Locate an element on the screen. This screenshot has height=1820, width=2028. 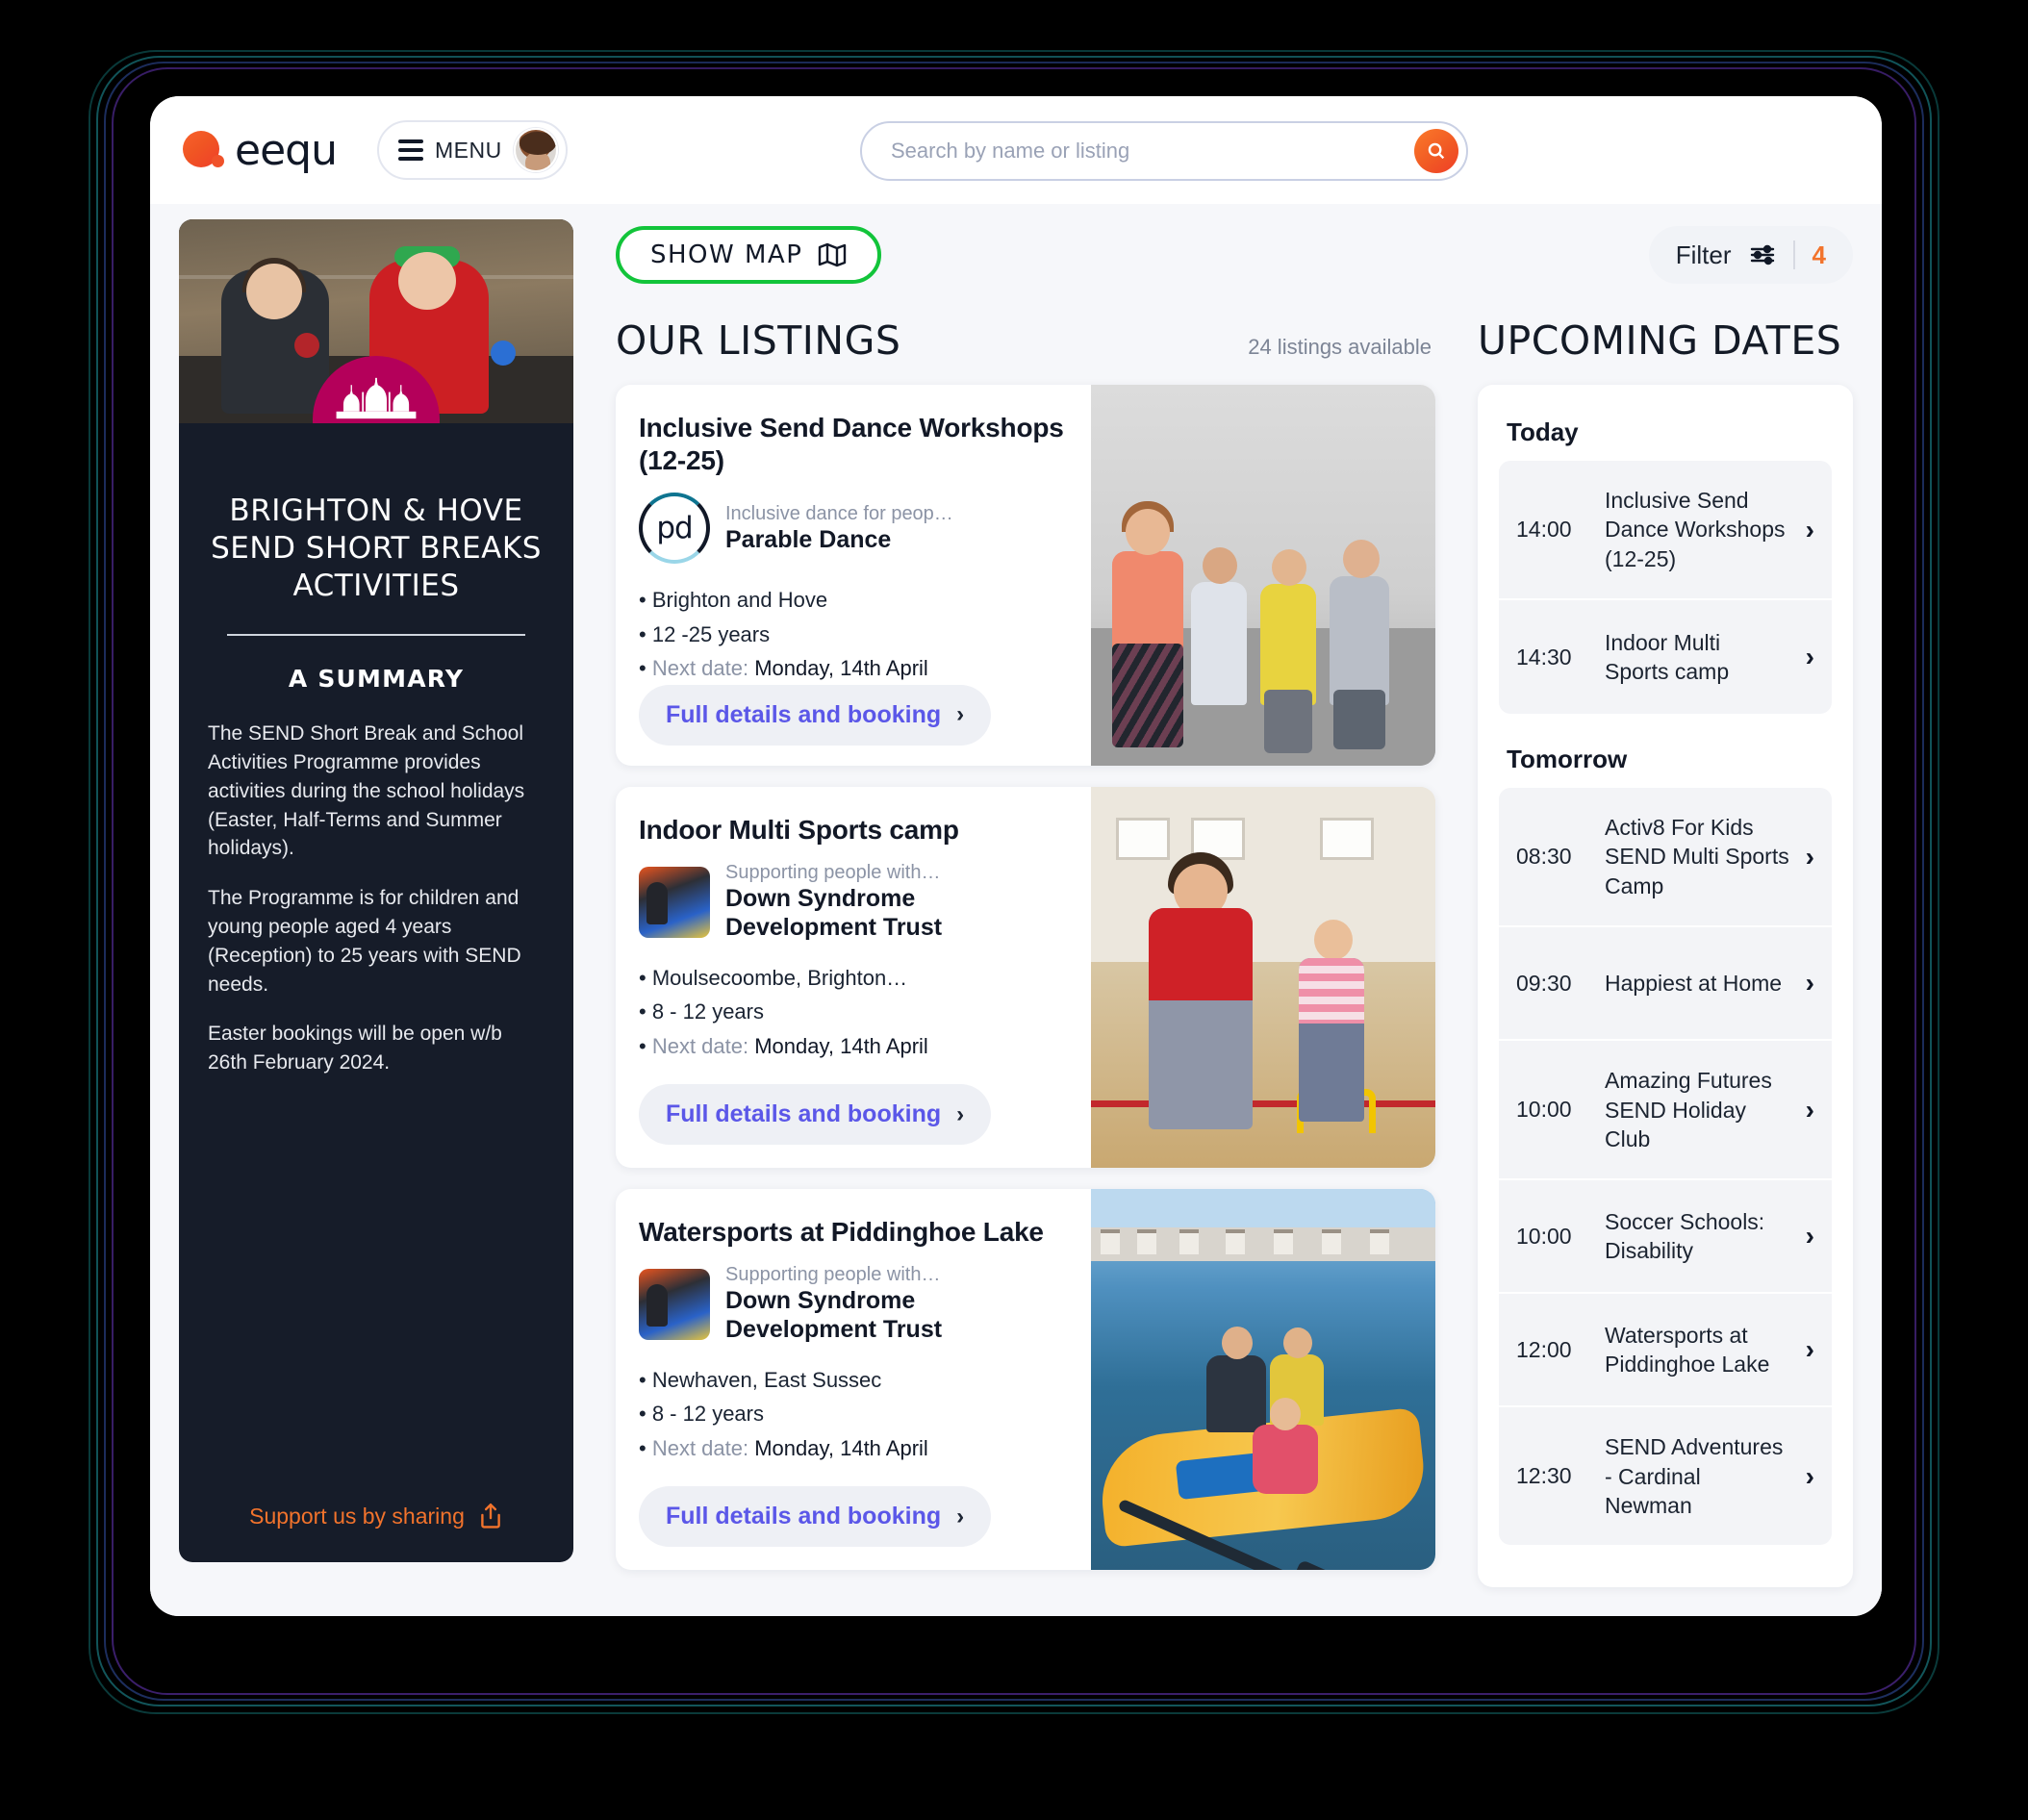
filter-button: Filter 4 is located at coordinates (1750, 255).